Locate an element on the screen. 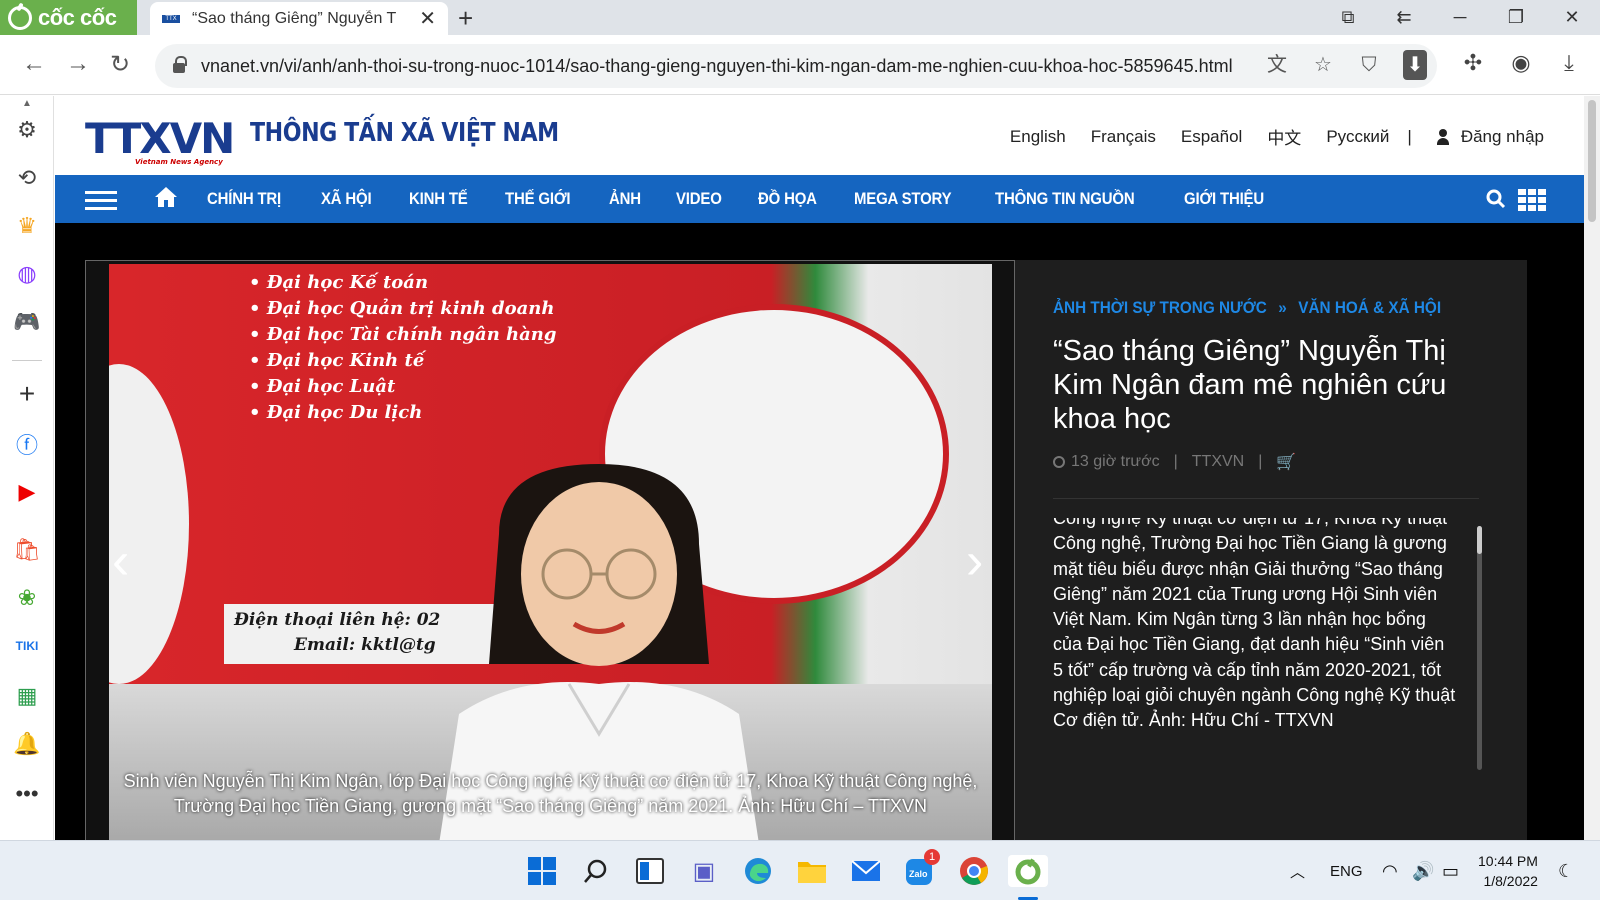  sidebar-scroll-up-icon: ▲ is located at coordinates (27, 103).